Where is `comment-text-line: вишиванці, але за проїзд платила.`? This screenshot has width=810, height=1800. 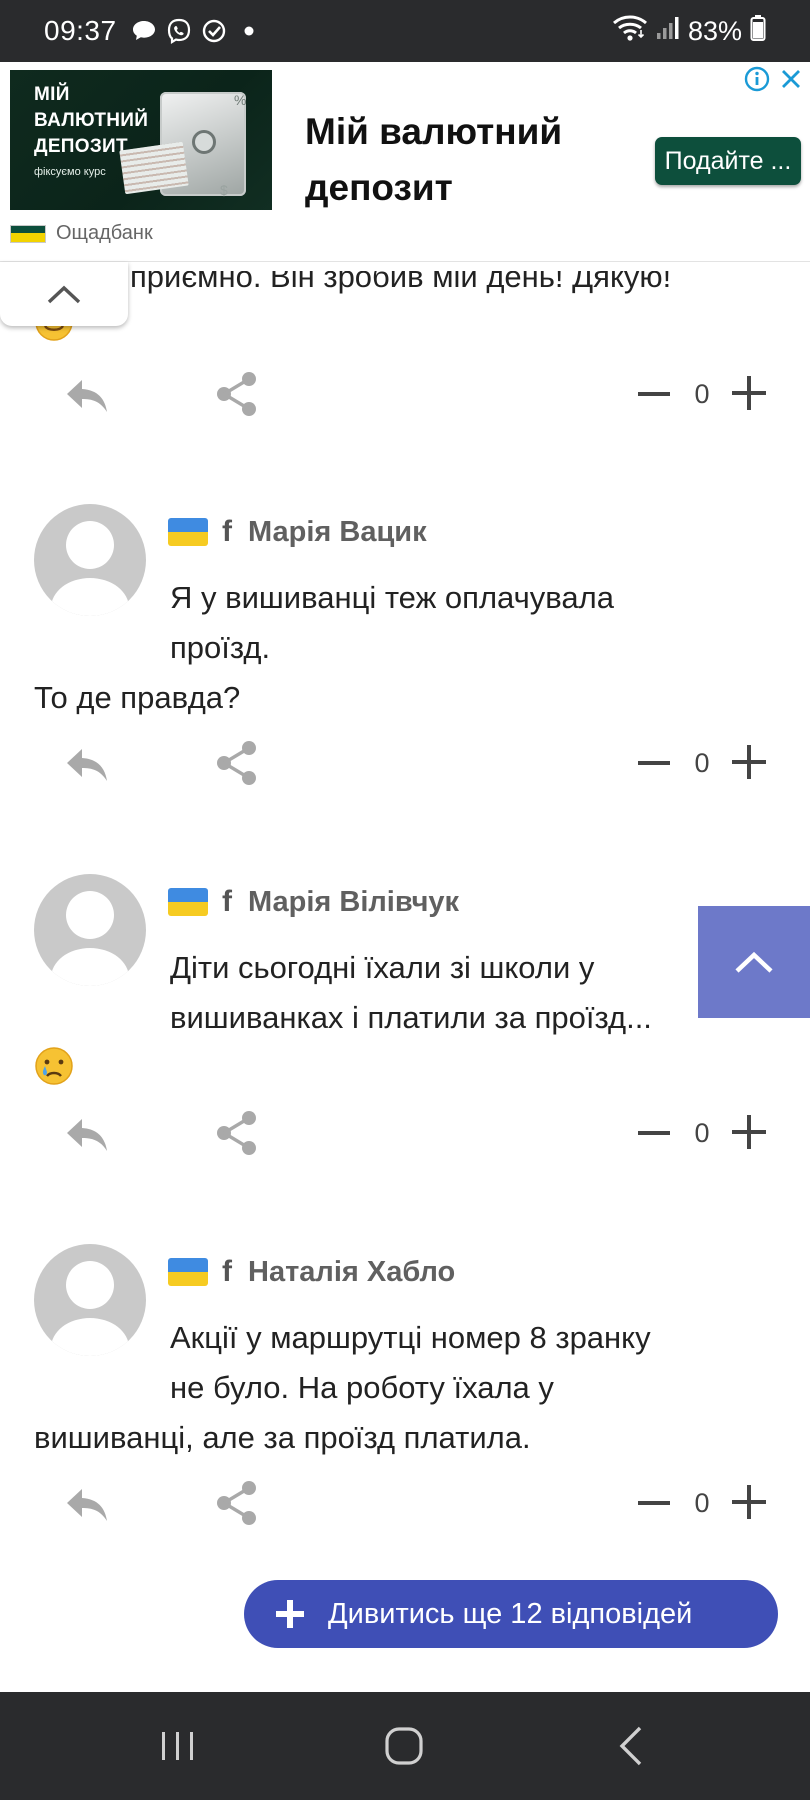
comment-text-line: вишиванці, але за проїзд платила. is located at coordinates (282, 1437).